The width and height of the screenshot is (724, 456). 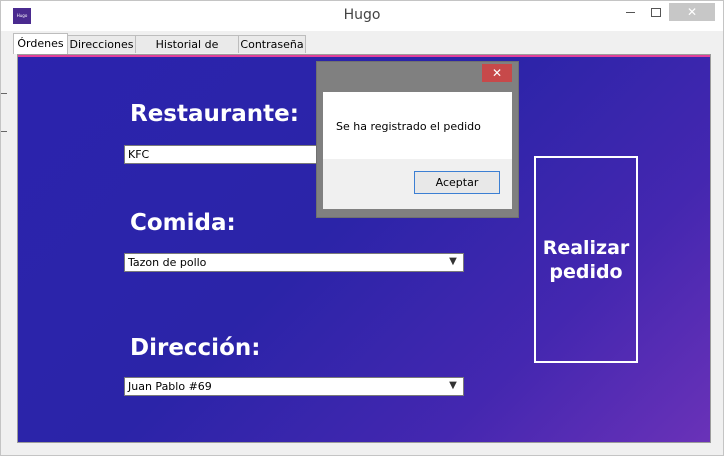 What do you see at coordinates (214, 114) in the screenshot?
I see `restaurant-label: Restaurante:` at bounding box center [214, 114].